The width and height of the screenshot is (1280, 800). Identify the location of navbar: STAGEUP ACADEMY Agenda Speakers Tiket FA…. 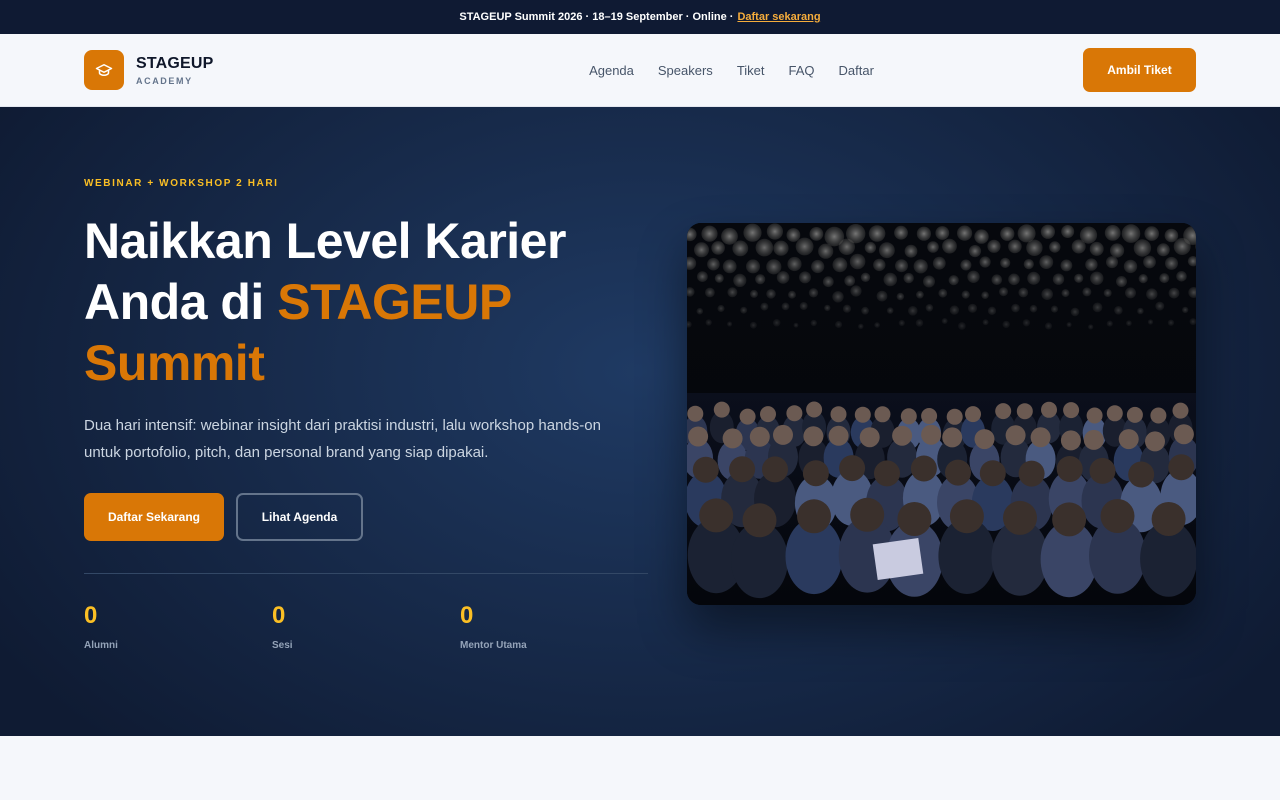
(640, 70).